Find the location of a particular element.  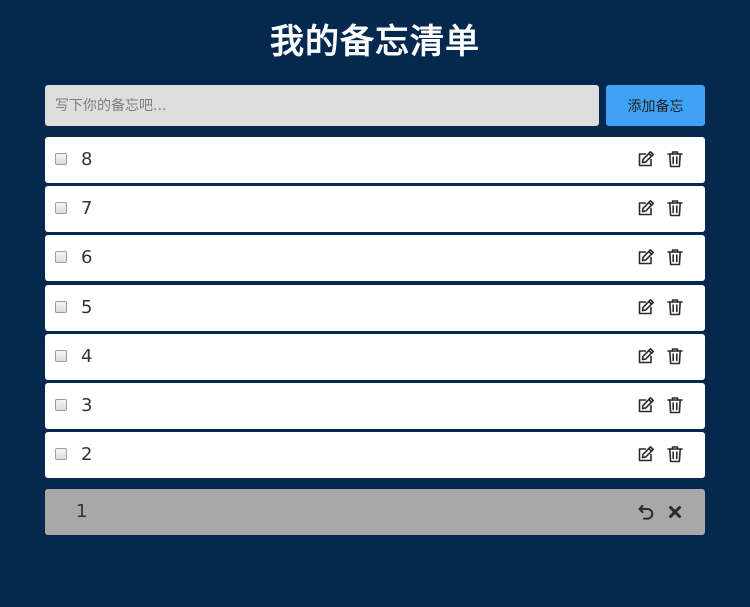

list-item: 5 is located at coordinates (375, 307).